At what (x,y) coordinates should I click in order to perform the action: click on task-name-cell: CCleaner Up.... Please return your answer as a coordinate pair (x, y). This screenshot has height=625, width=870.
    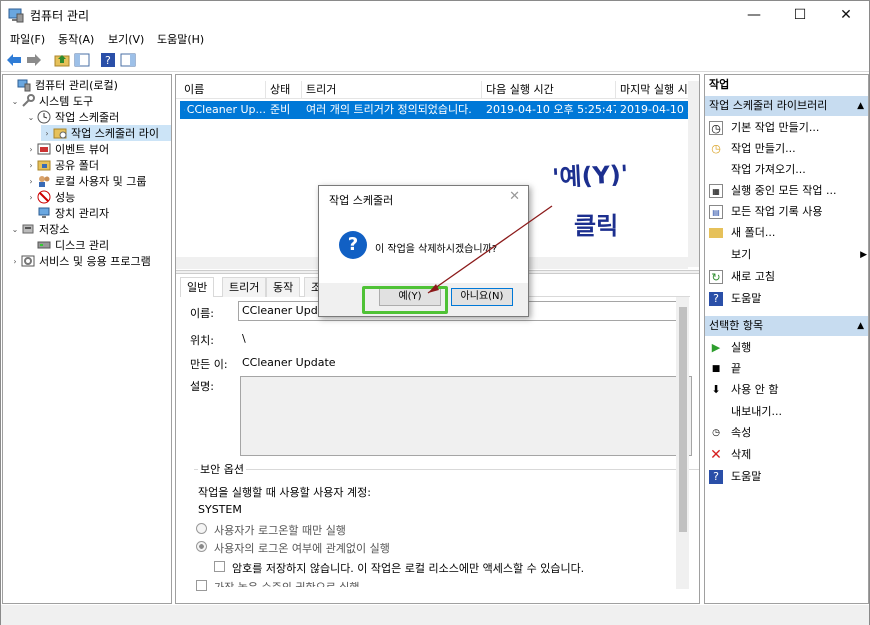
    Looking at the image, I should click on (225, 109).